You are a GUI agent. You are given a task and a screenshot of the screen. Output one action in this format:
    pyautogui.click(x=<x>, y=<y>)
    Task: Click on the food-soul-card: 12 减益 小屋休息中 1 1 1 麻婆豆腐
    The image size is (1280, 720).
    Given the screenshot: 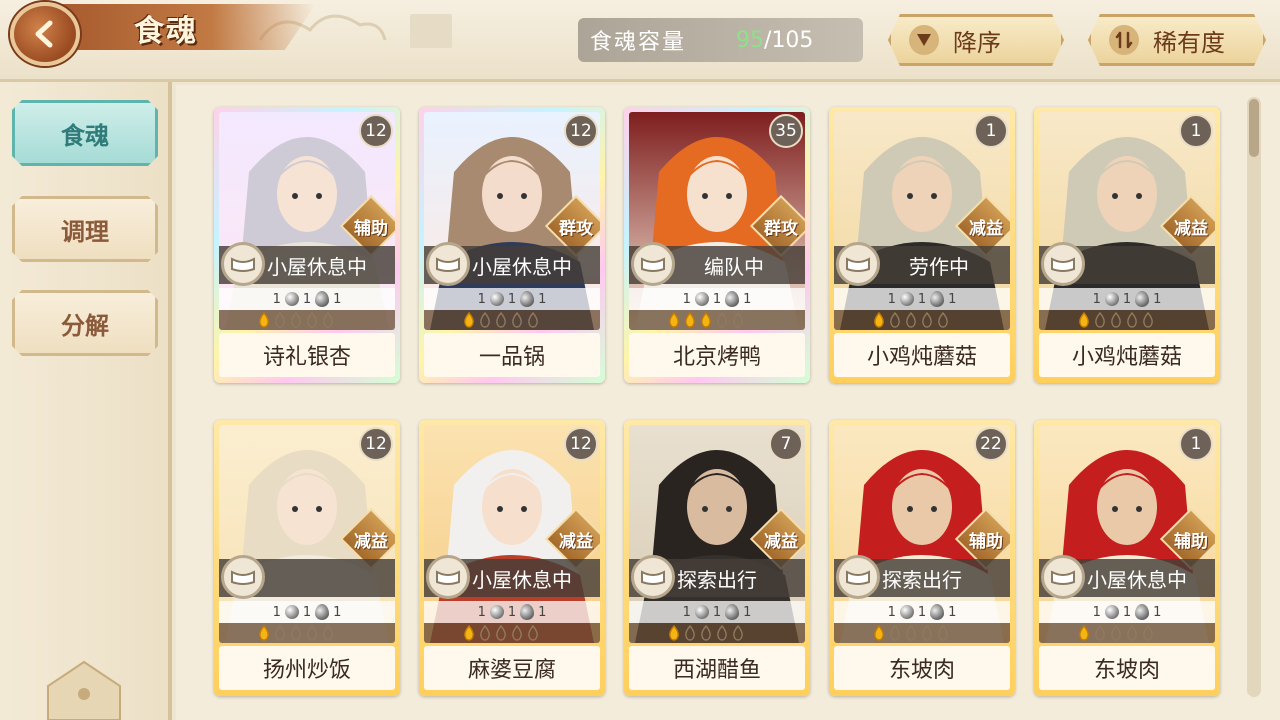 What is the action you would take?
    pyautogui.click(x=512, y=558)
    